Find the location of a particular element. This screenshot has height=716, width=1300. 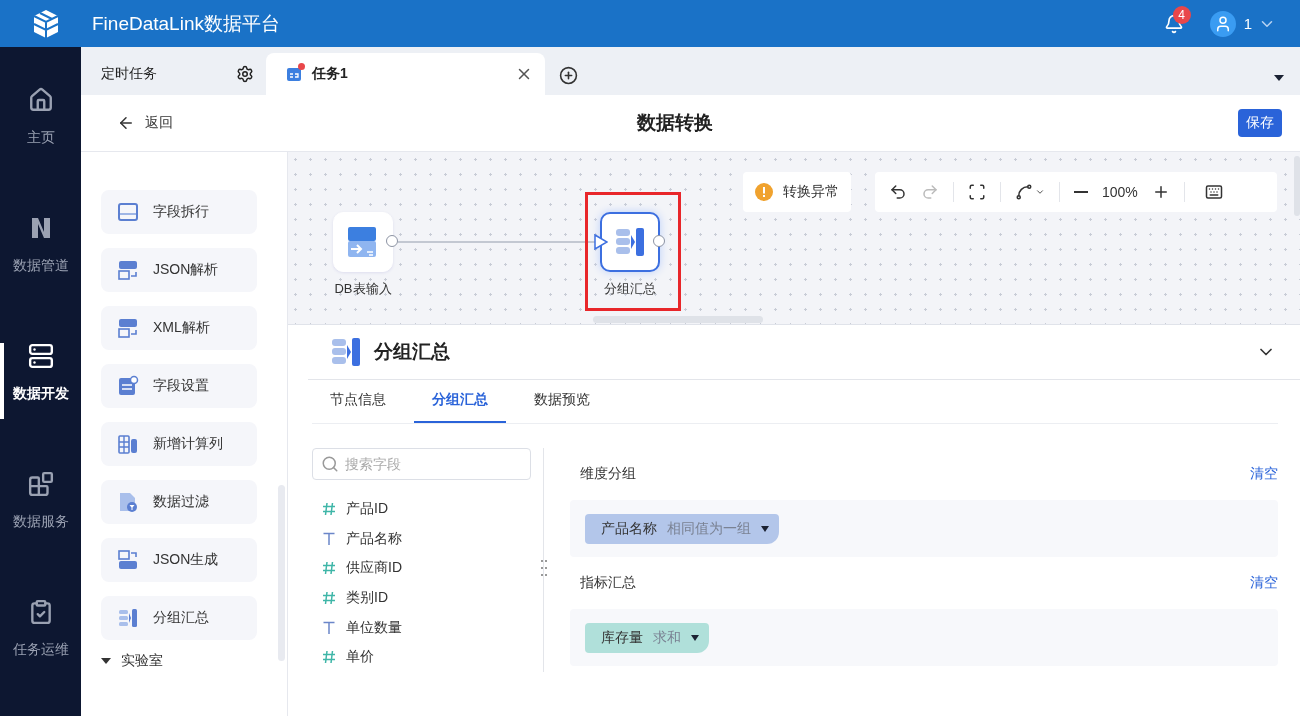

group-summary-icon is located at coordinates (128, 618).